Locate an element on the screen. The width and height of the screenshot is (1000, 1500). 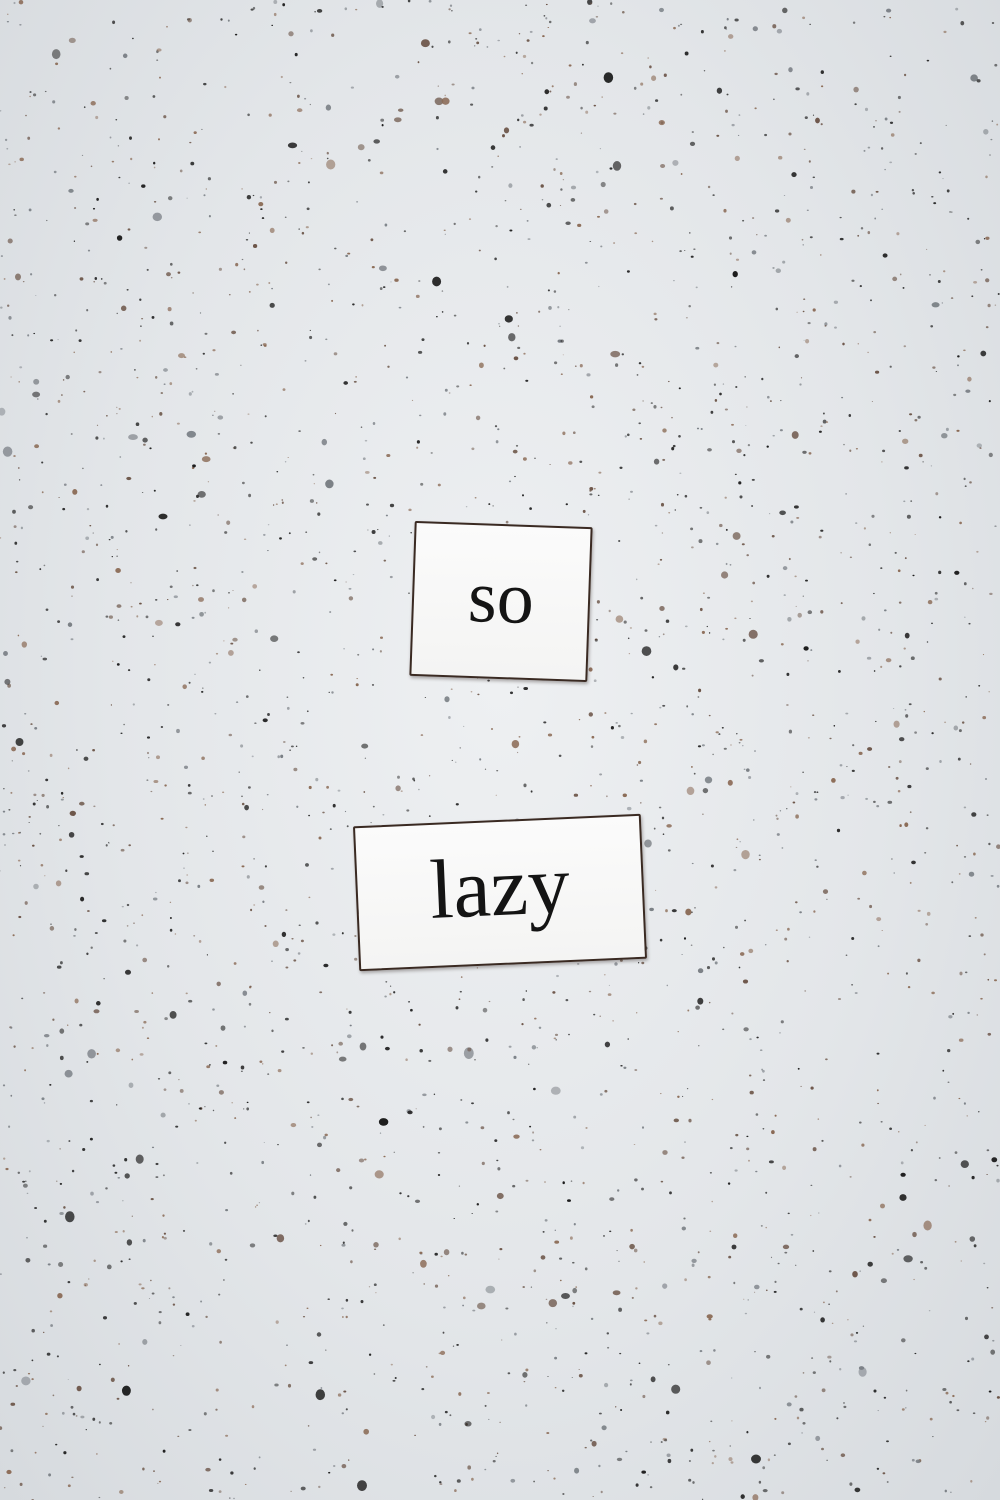
word-magnet-so: so is located at coordinates (501, 601).